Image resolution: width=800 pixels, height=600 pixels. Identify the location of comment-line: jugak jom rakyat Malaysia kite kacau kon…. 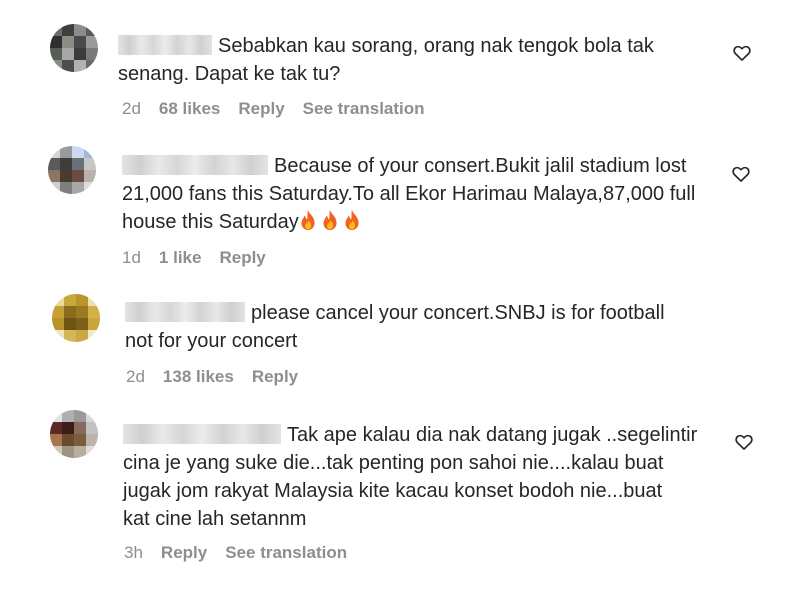
(393, 491).